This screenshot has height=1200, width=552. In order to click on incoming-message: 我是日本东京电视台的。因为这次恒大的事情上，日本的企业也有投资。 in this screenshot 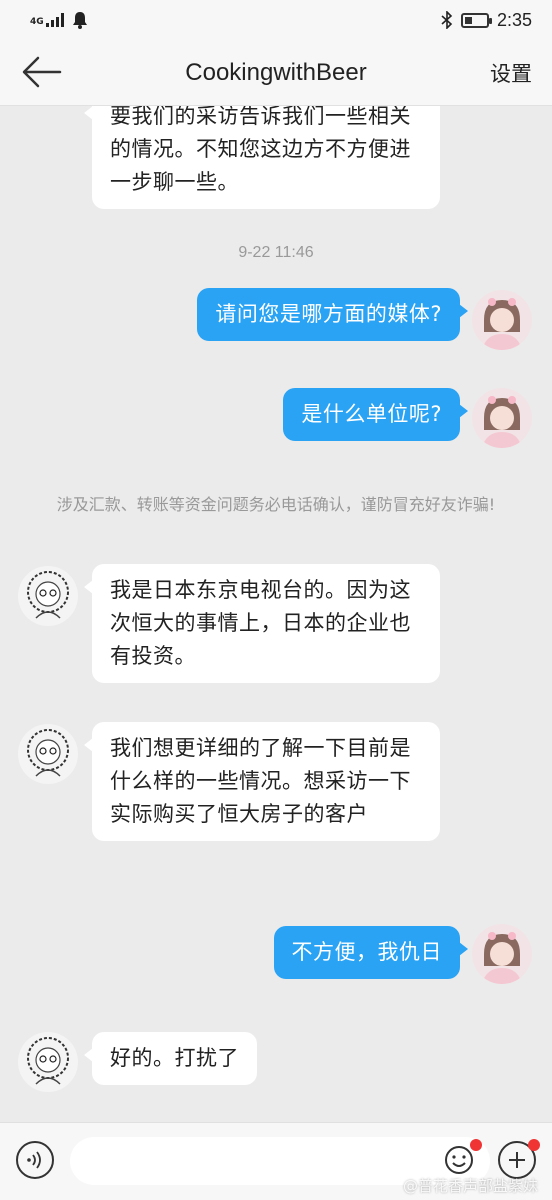, I will do `click(262, 623)`.